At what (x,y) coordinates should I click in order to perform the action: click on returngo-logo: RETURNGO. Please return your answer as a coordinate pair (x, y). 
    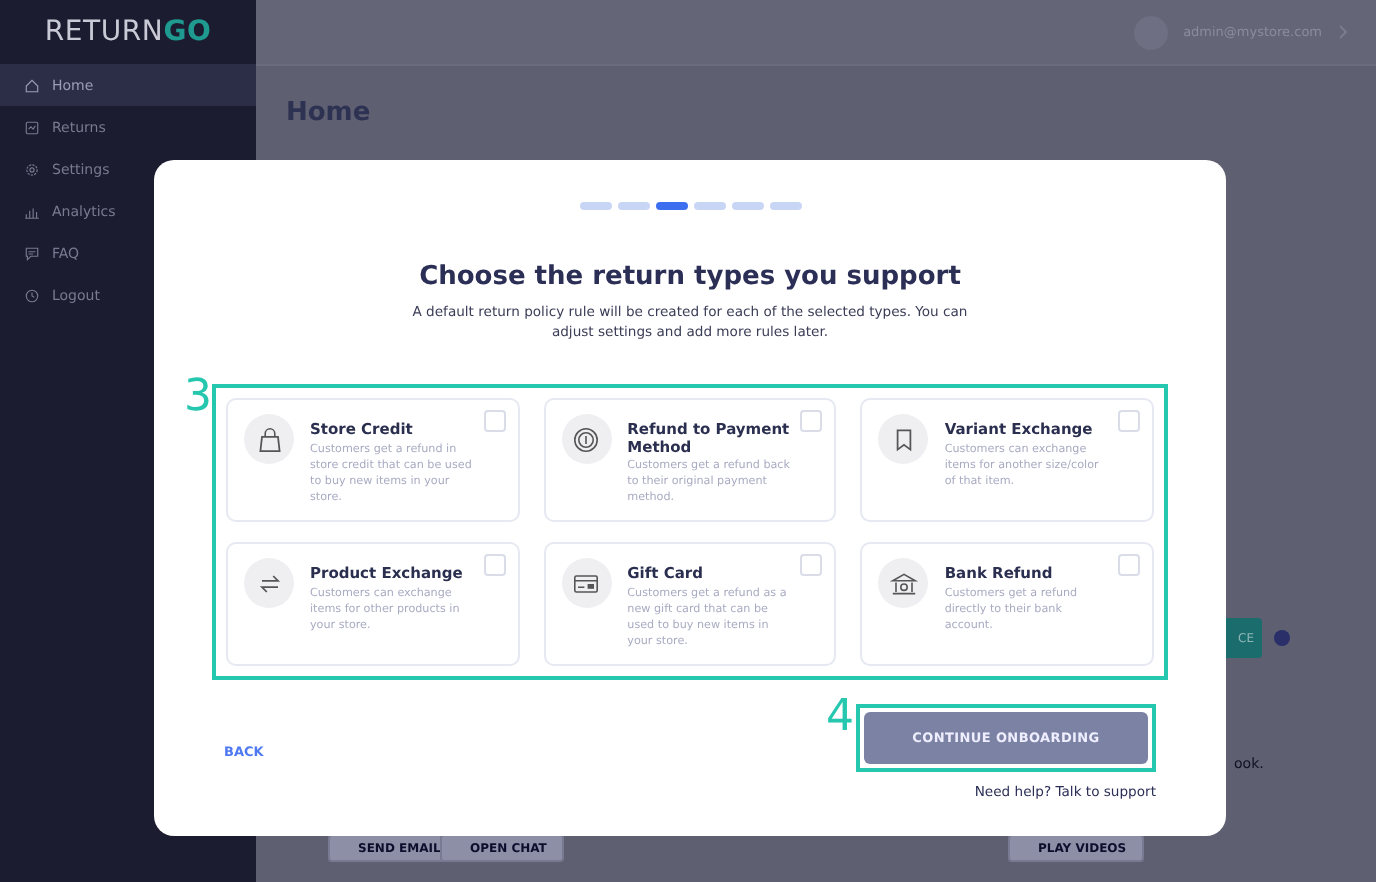
    Looking at the image, I should click on (128, 33).